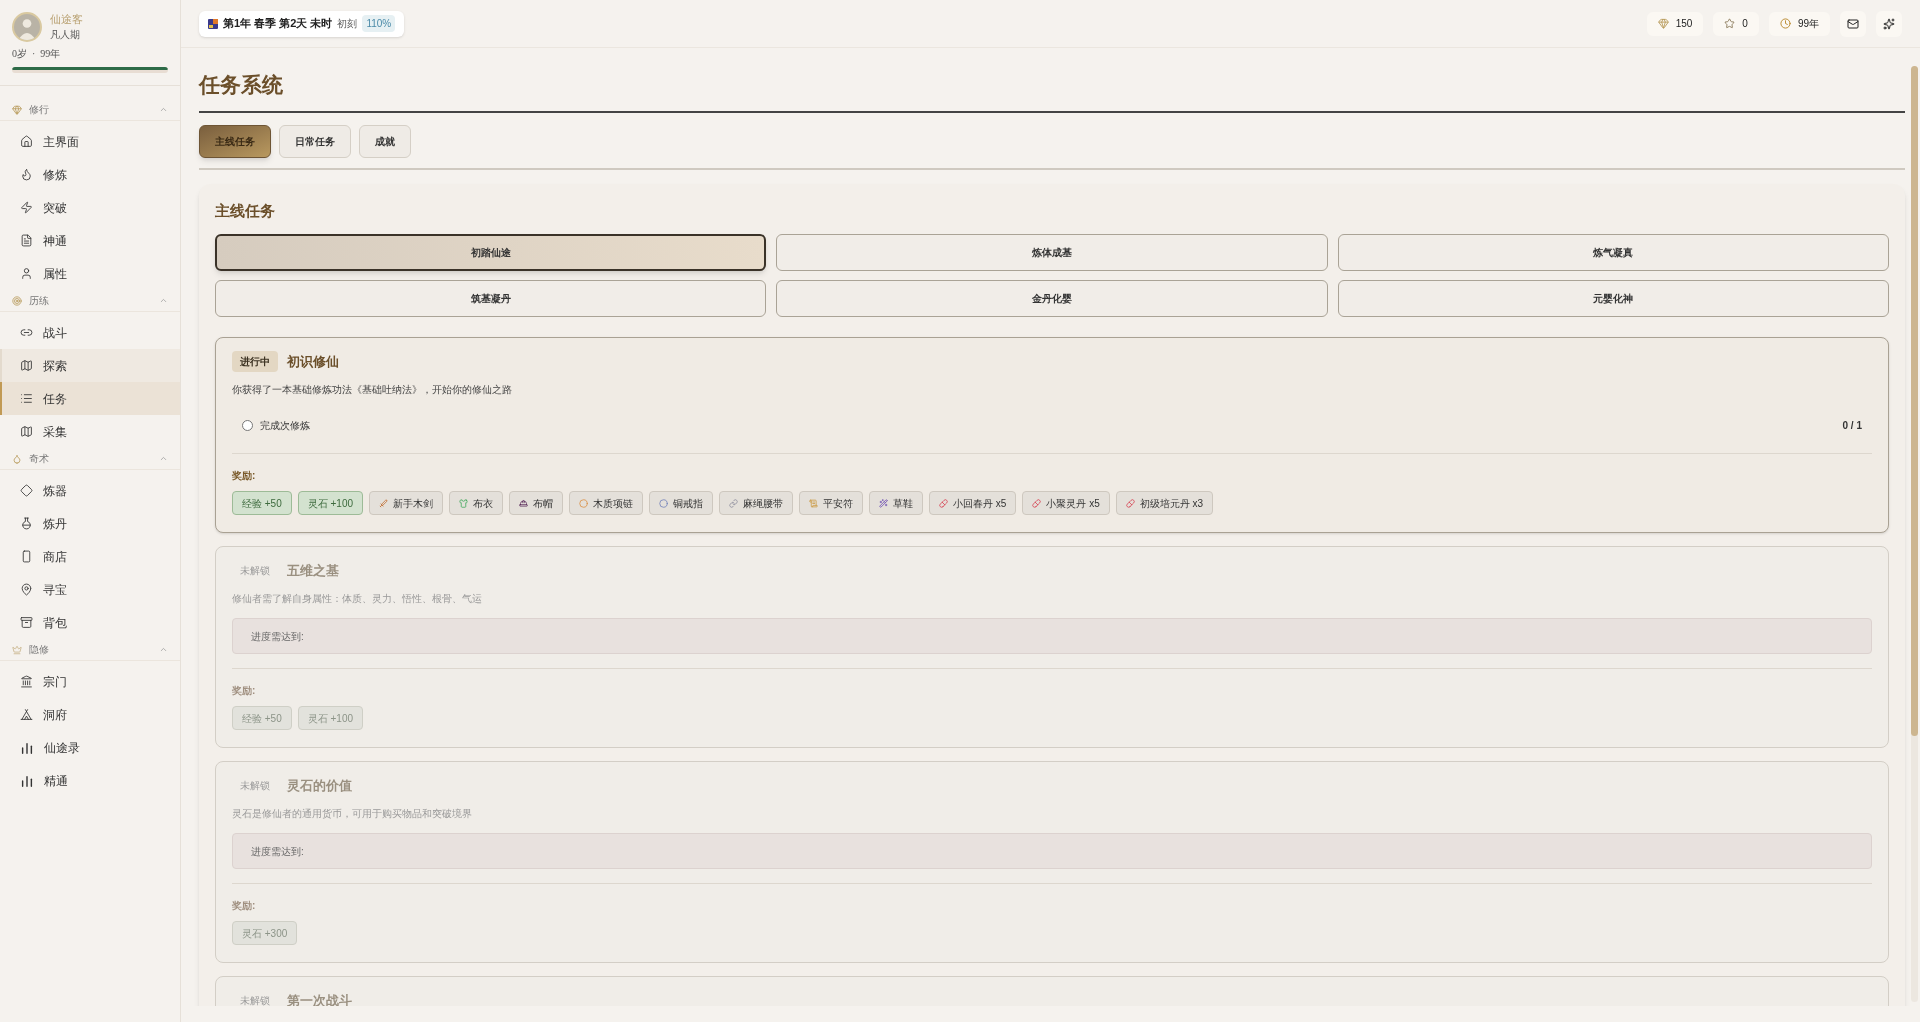  What do you see at coordinates (1799, 23) in the screenshot?
I see `stat-chip: 99年` at bounding box center [1799, 23].